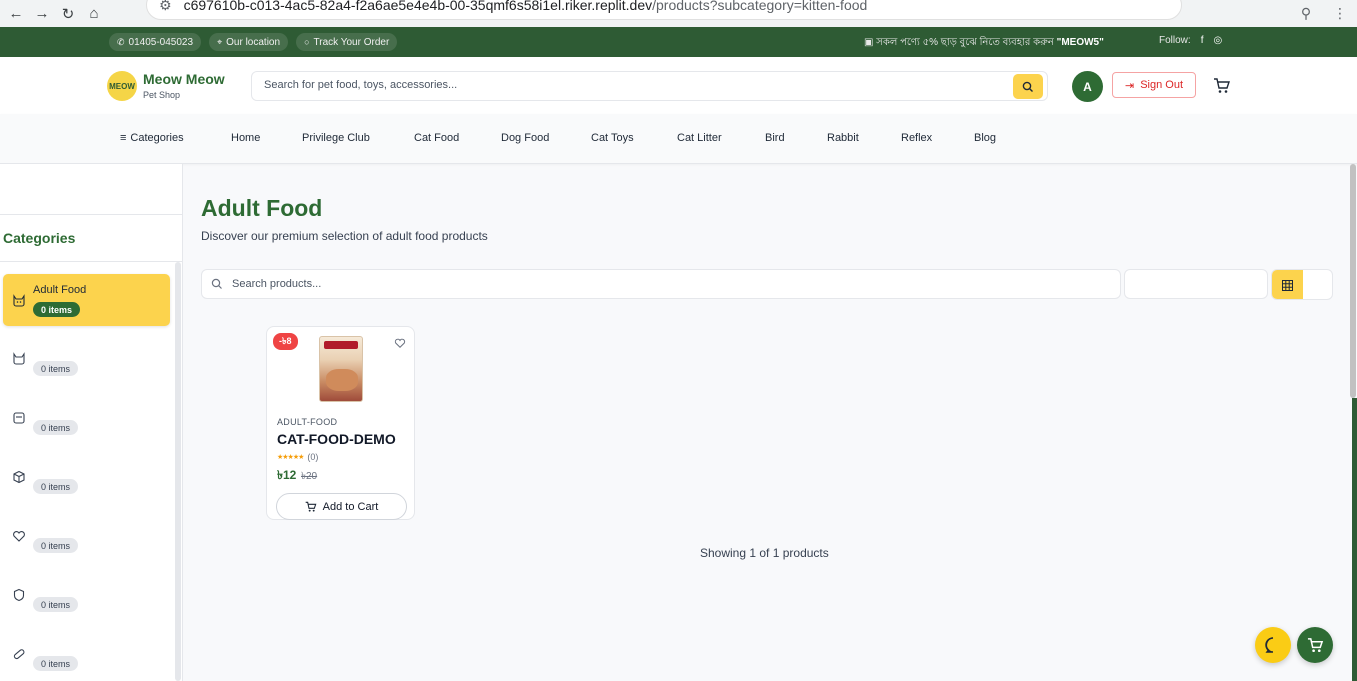  Describe the element at coordinates (843, 138) in the screenshot. I see `nav-item-rabbit: Rabbit` at that location.